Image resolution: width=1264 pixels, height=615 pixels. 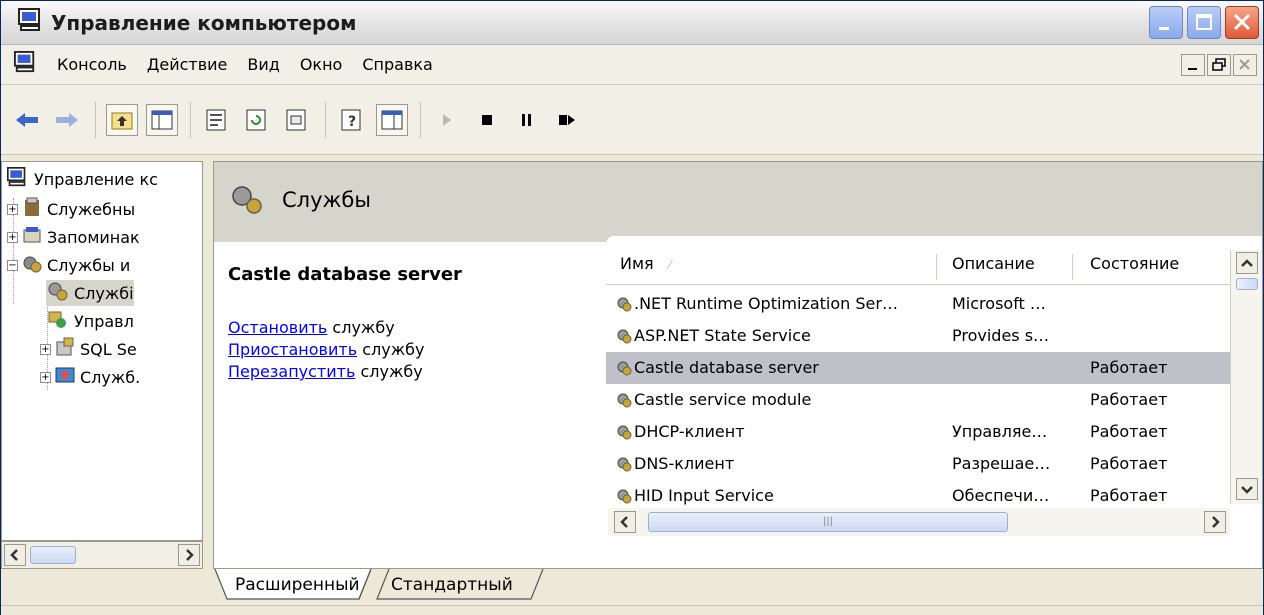 I want to click on pause-service-link: Приостановить, so click(x=292, y=349).